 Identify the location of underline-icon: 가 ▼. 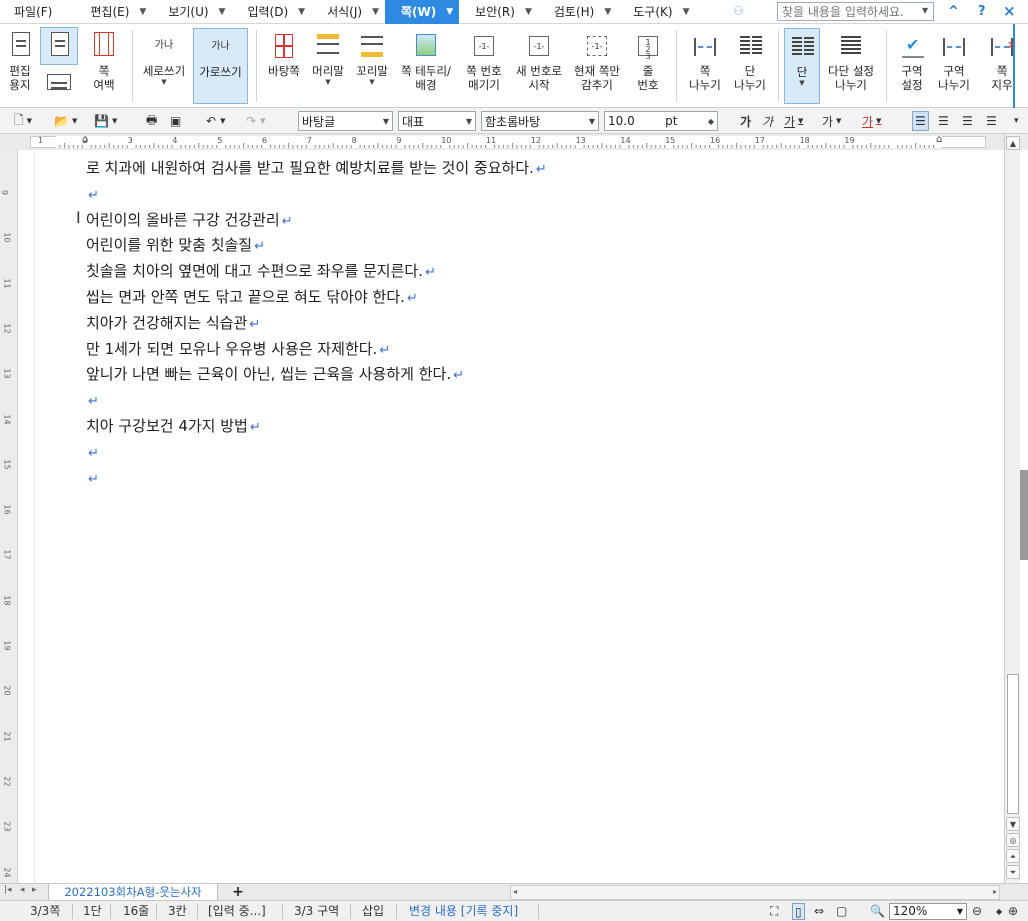
(793, 121).